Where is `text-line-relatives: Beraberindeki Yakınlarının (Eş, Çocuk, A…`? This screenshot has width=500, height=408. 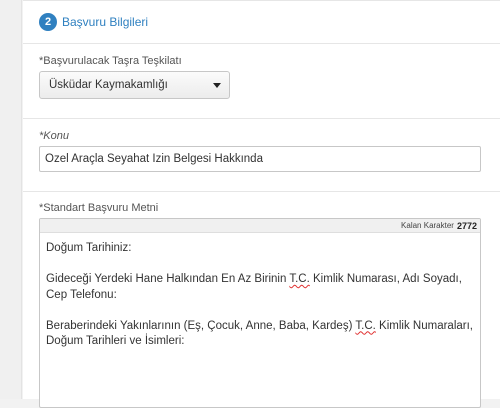 text-line-relatives: Beraberindeki Yakınlarının (Eş, Çocuk, A… is located at coordinates (260, 334).